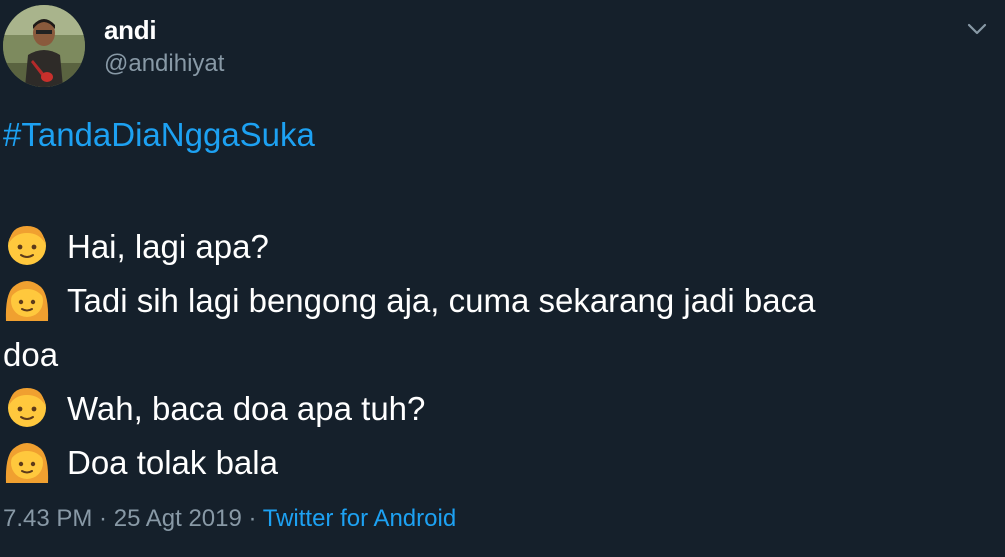 Image resolution: width=1005 pixels, height=557 pixels. What do you see at coordinates (977, 29) in the screenshot?
I see `chevron-down-icon` at bounding box center [977, 29].